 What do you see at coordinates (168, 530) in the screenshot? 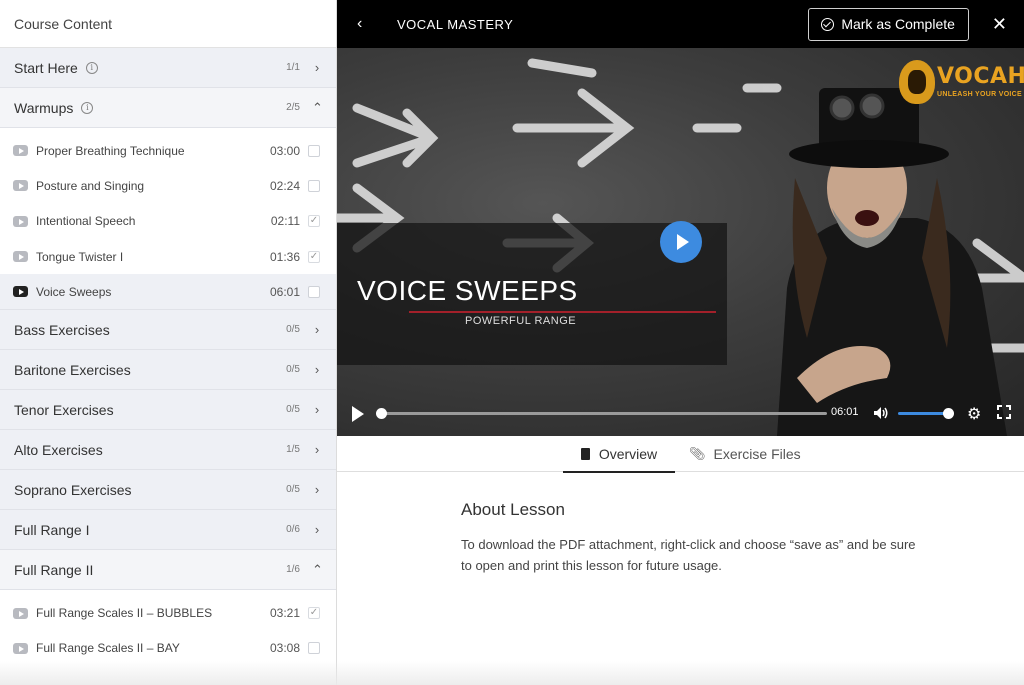
I see `section-full-range-i: Full Range I 0/6 ›` at bounding box center [168, 530].